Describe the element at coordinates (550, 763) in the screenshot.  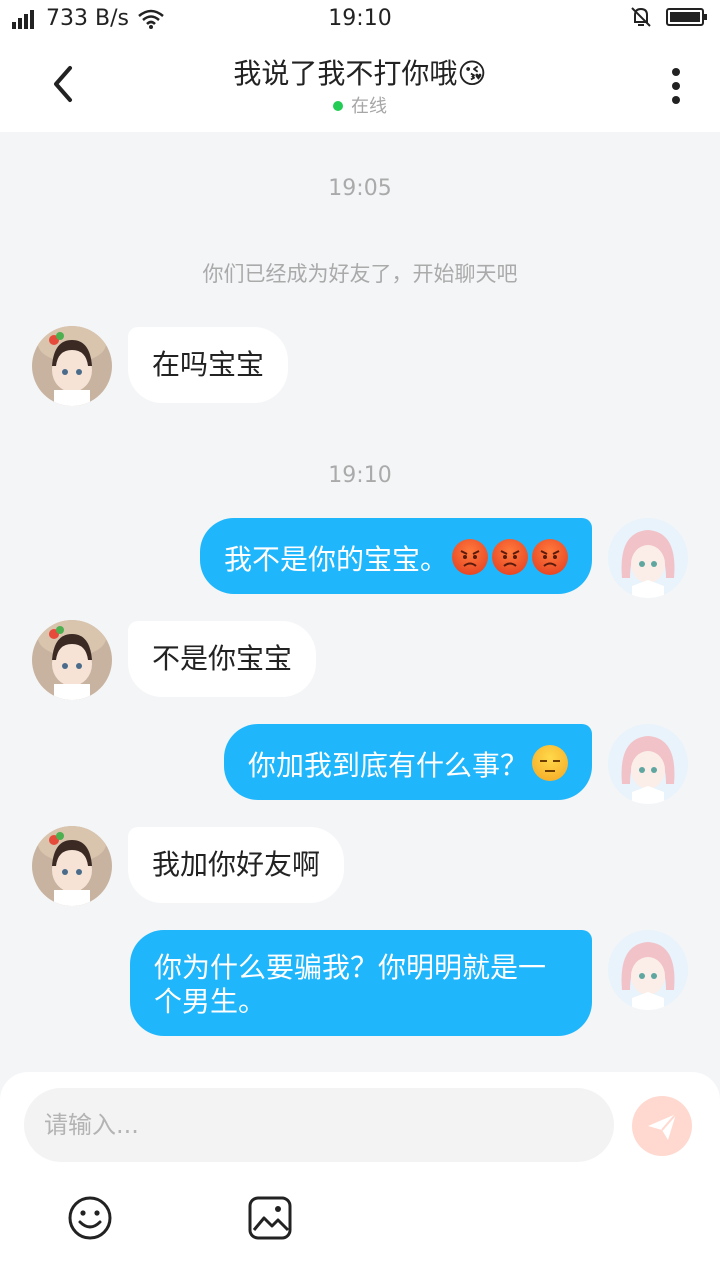
I see `unamused-face-icon` at that location.